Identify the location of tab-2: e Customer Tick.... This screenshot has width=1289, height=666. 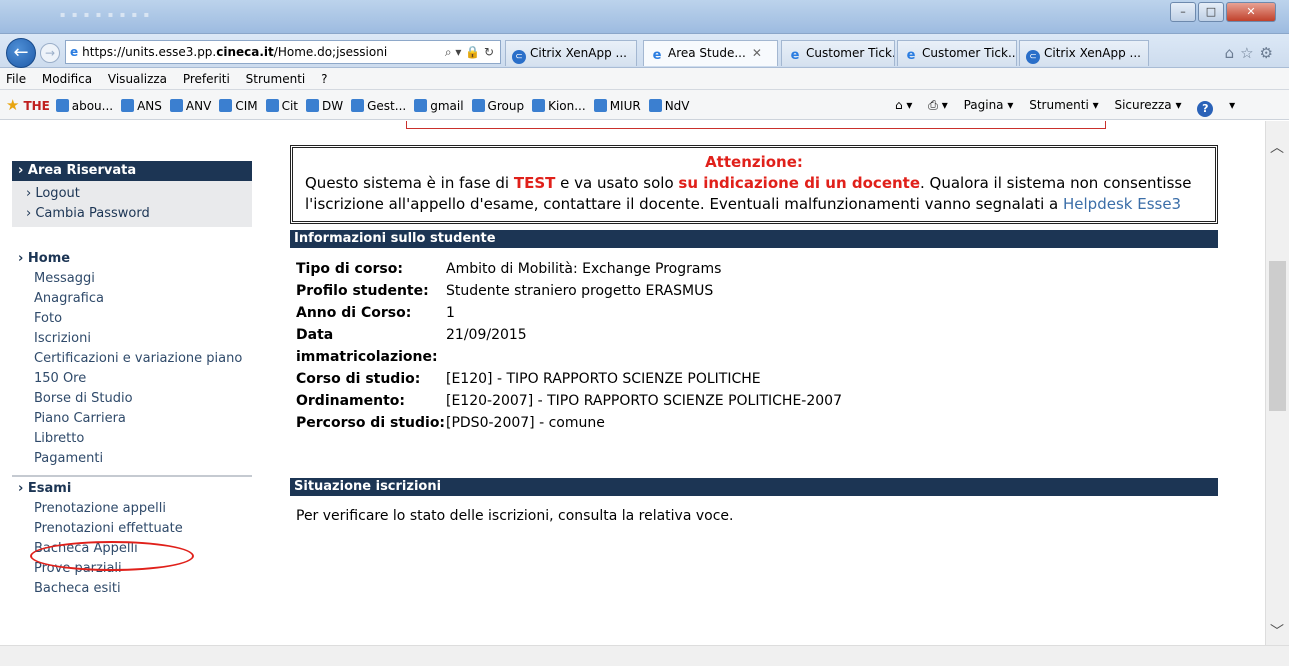
(838, 53).